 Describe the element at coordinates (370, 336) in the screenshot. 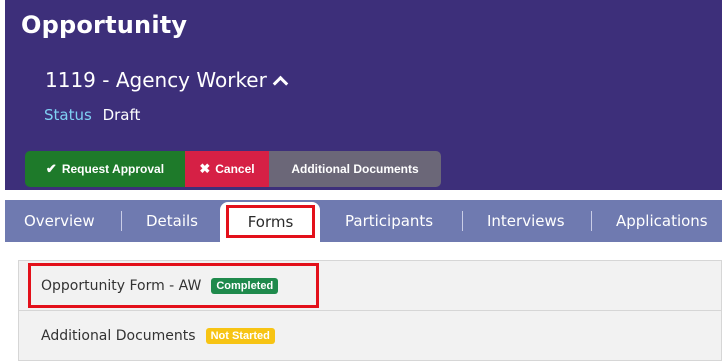

I see `list-item: Additional Documents Not Started` at that location.